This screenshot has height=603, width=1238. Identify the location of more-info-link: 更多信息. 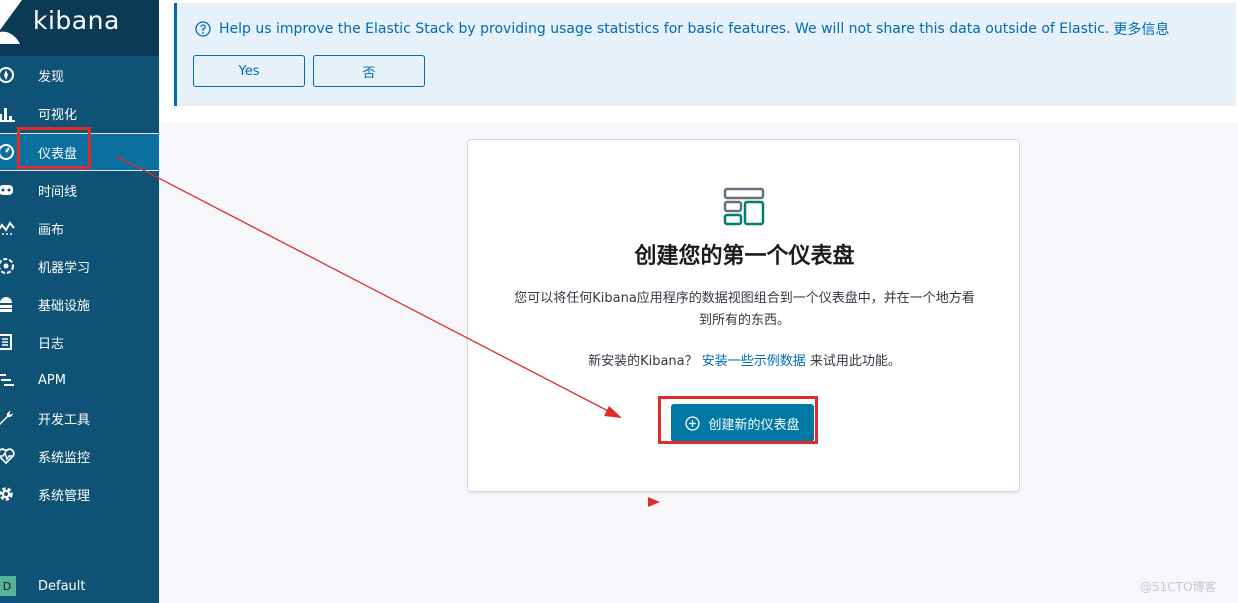
(1141, 29).